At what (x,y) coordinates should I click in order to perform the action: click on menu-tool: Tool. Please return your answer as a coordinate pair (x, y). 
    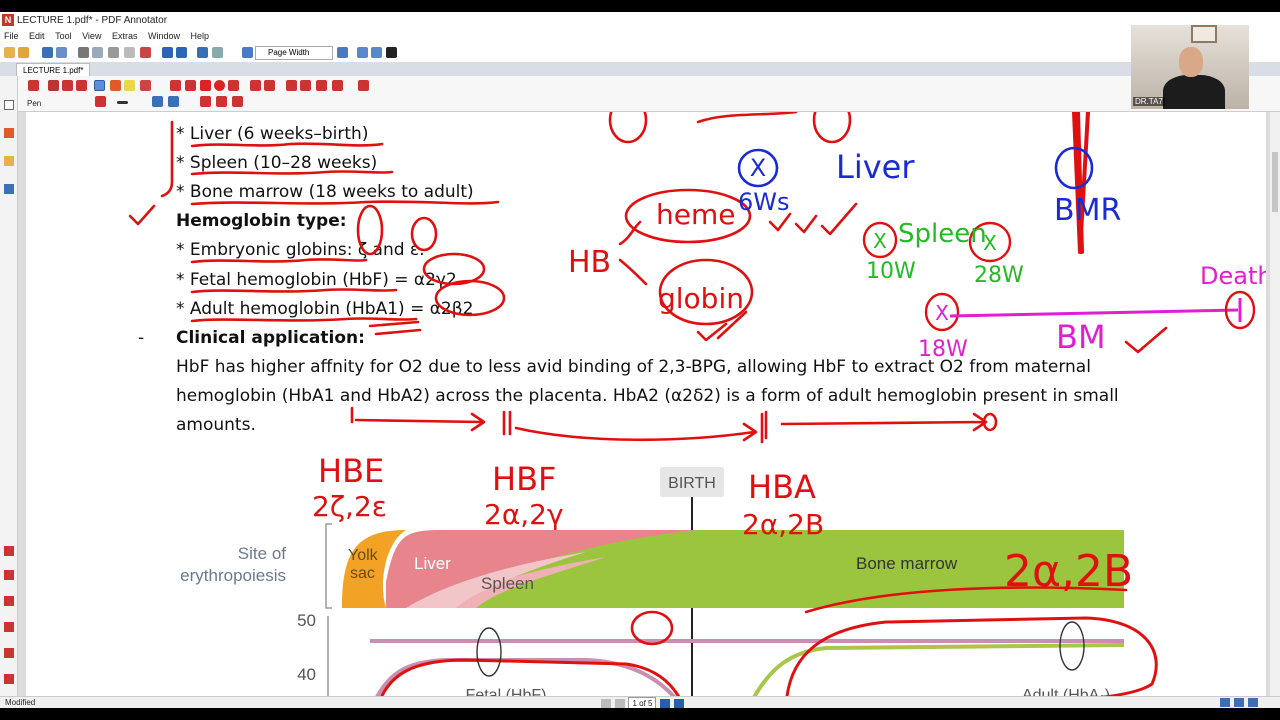
    Looking at the image, I should click on (63, 36).